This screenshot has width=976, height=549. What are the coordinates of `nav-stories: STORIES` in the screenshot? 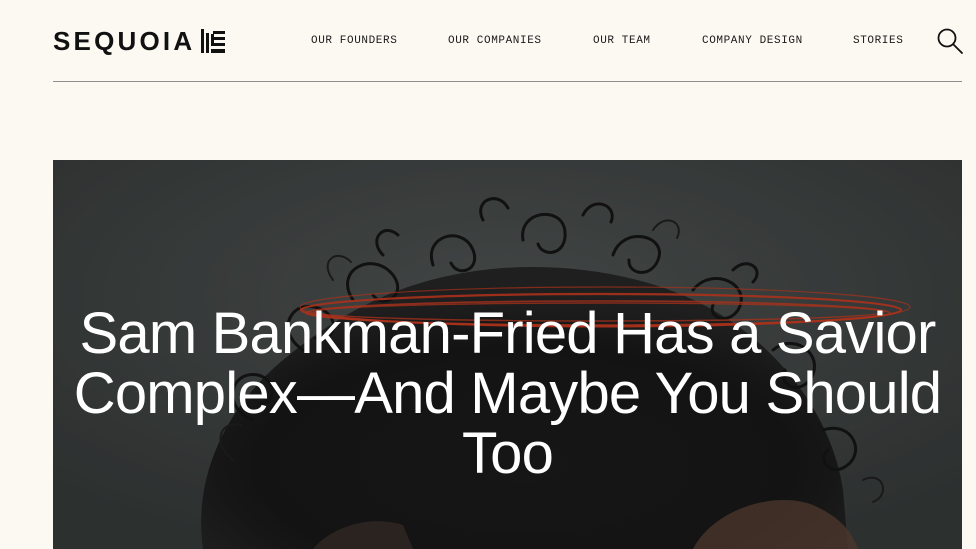 It's located at (878, 41).